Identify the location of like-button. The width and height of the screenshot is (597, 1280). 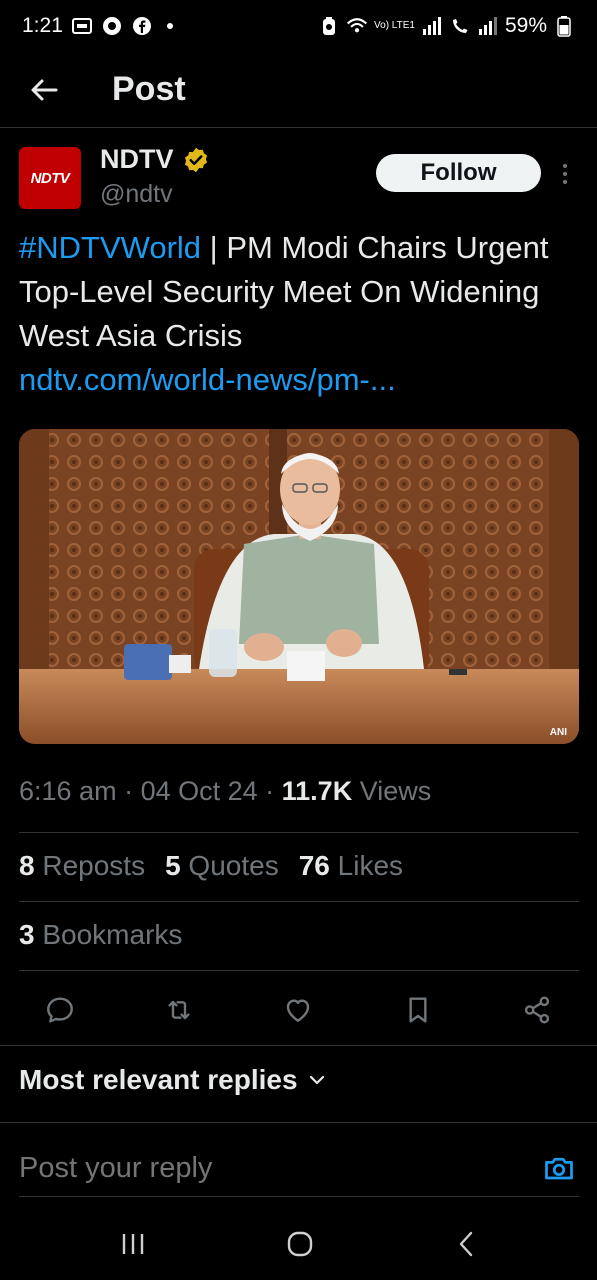
(298, 1010).